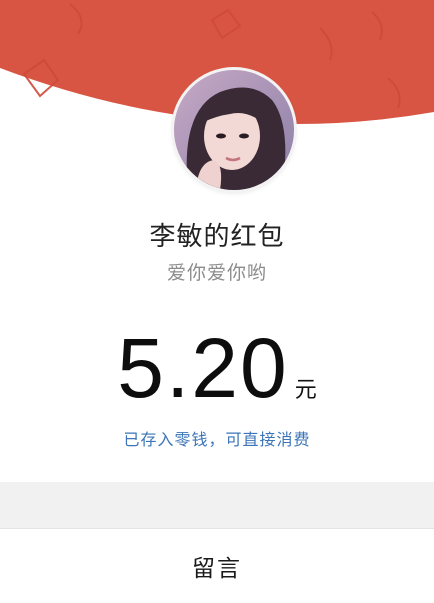 This screenshot has height=603, width=434. Describe the element at coordinates (203, 368) in the screenshot. I see `amount-value: 5.20` at that location.